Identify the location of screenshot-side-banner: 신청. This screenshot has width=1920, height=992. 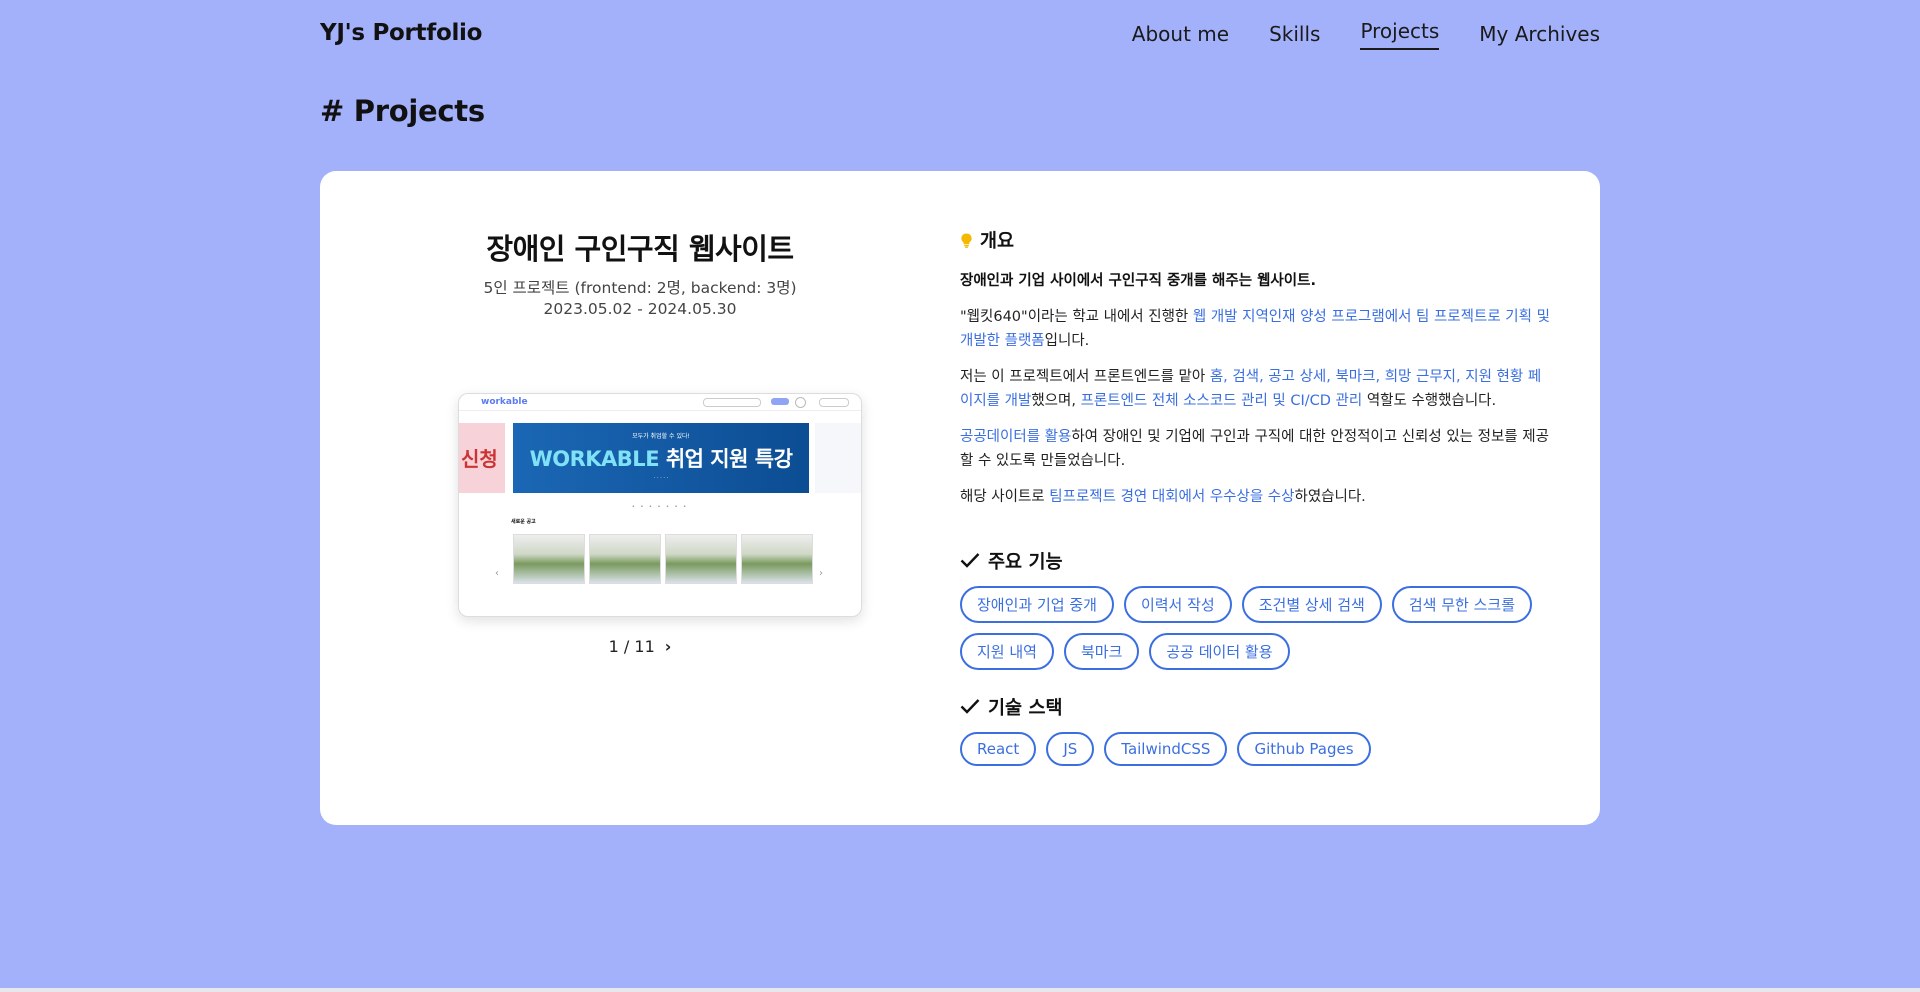
(482, 458).